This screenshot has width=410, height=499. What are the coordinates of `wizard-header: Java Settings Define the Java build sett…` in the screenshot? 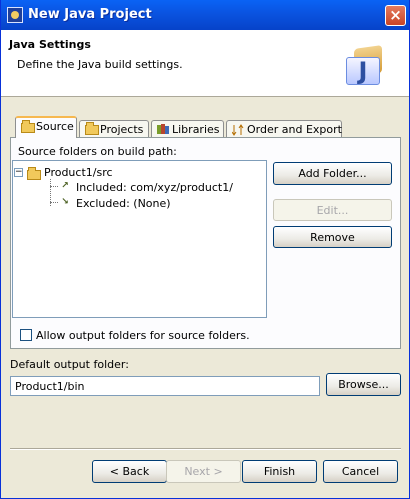 It's located at (205, 63).